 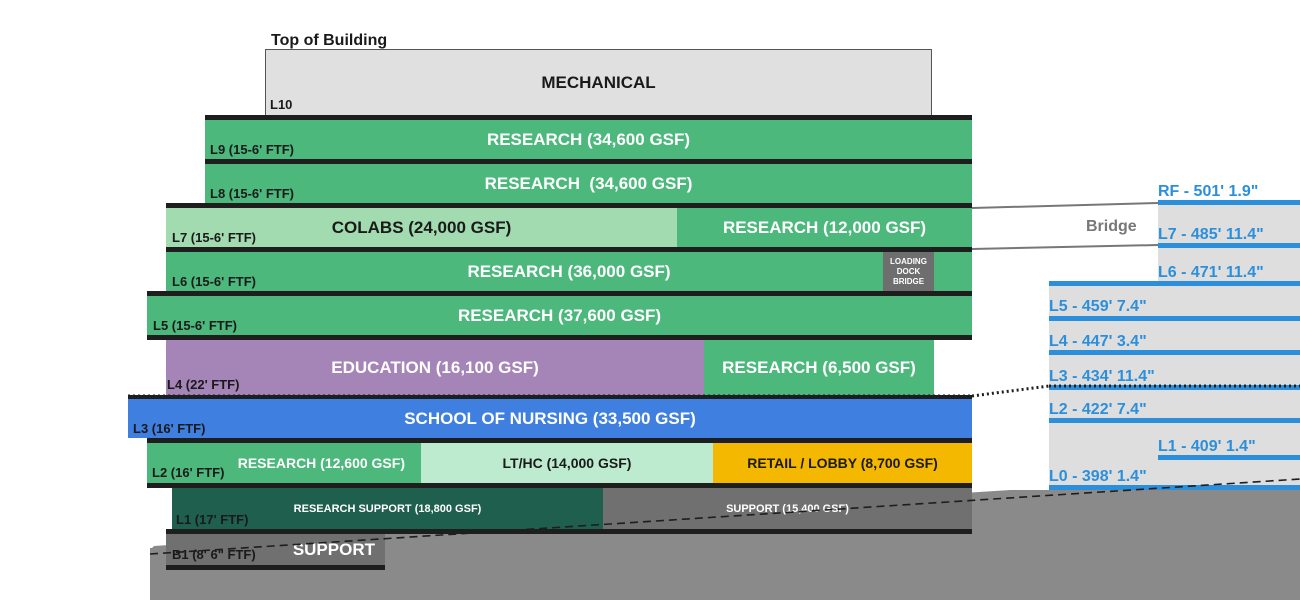 What do you see at coordinates (1065, 205) in the screenshot?
I see `bridge-line-top` at bounding box center [1065, 205].